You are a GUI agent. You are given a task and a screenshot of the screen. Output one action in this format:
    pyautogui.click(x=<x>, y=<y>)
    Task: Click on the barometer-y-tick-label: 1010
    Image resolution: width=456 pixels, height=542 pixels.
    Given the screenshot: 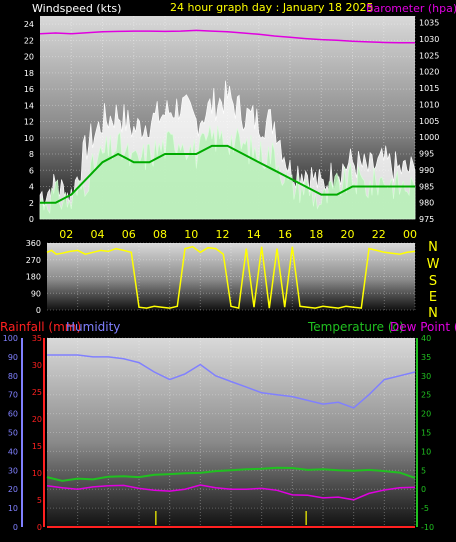 What is the action you would take?
    pyautogui.click(x=429, y=104)
    